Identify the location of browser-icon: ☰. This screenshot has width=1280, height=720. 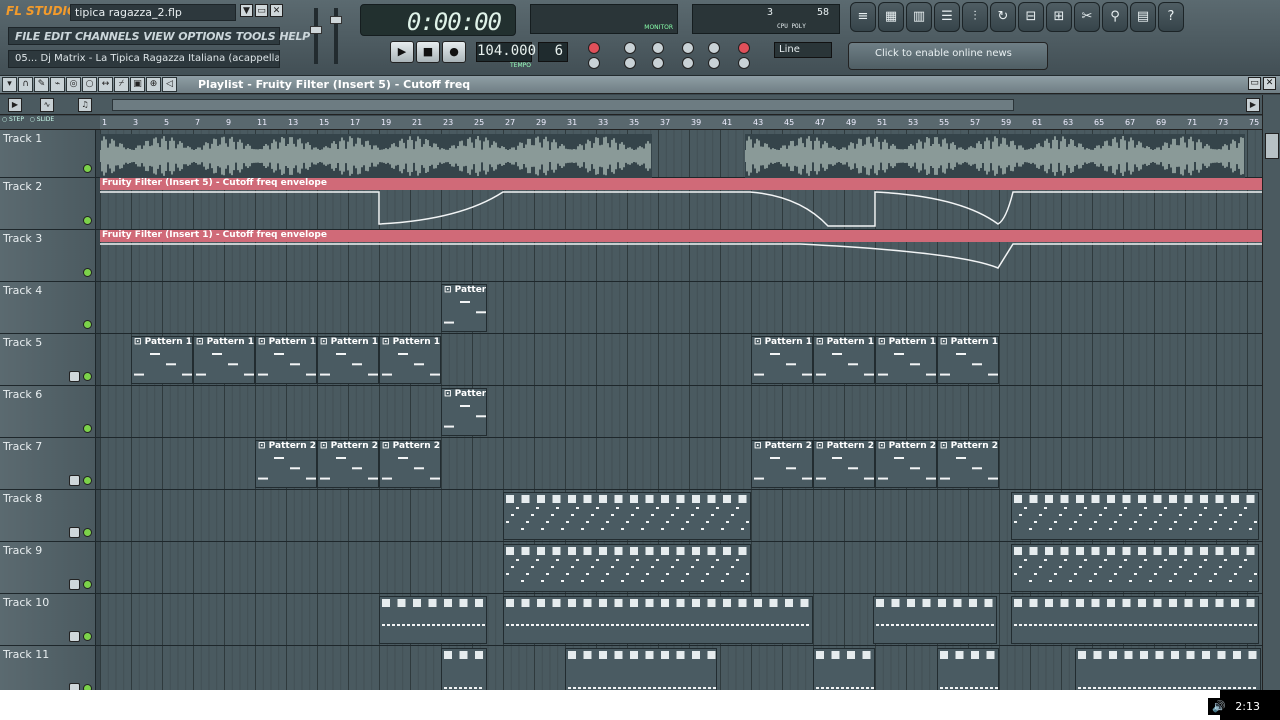
(947, 17).